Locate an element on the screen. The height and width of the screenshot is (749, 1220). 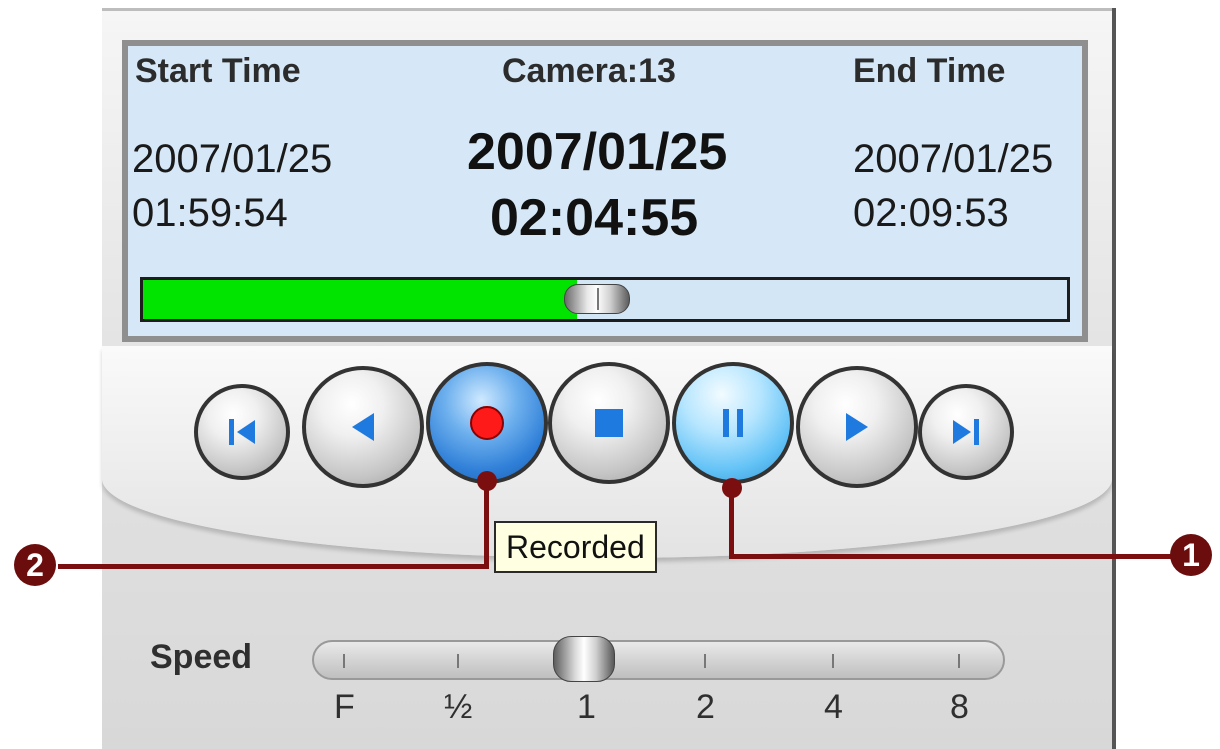
speed-tick-label: 8 is located at coordinates (959, 707).